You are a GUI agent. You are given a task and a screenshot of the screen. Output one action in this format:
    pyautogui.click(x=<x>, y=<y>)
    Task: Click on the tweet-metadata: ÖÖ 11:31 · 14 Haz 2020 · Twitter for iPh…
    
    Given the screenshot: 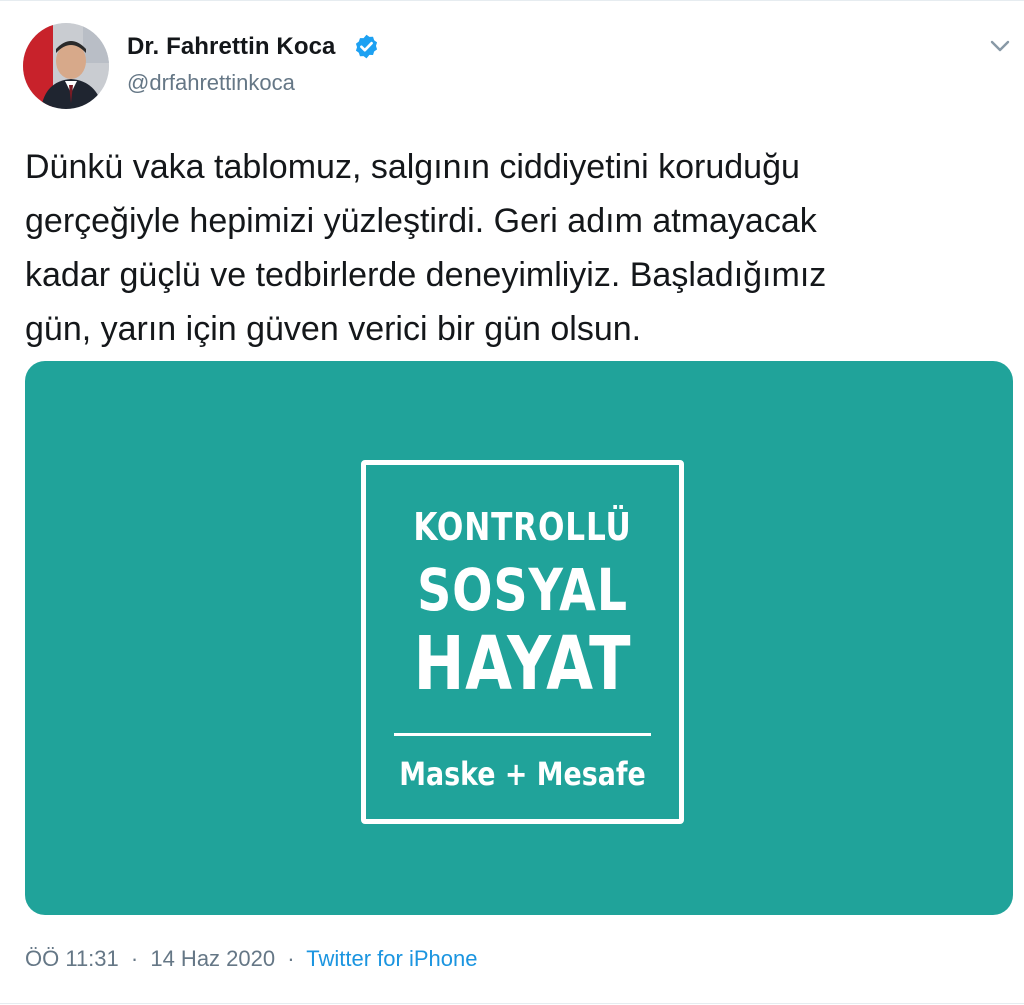 What is the action you would take?
    pyautogui.click(x=251, y=959)
    